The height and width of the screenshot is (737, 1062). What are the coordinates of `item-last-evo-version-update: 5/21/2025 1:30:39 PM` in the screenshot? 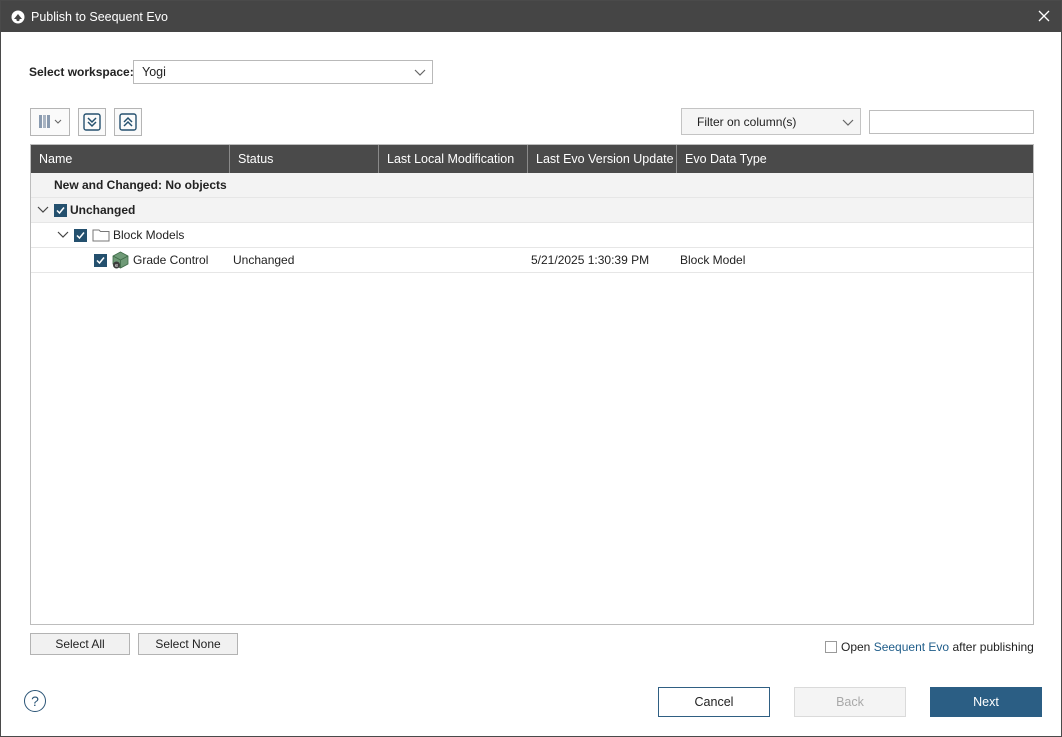 It's located at (590, 260).